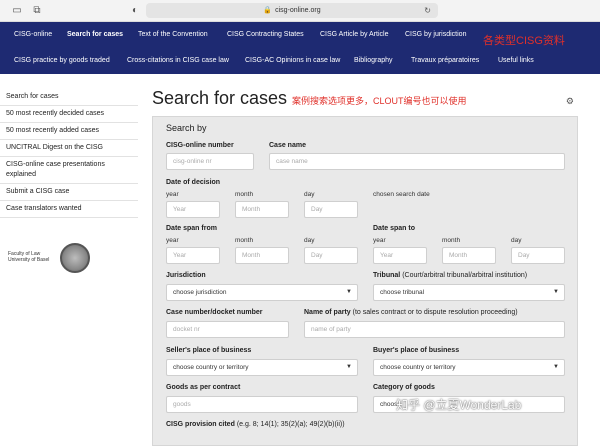  Describe the element at coordinates (469, 292) in the screenshot. I see `tribunal-select: choose tribunal ▼` at that location.